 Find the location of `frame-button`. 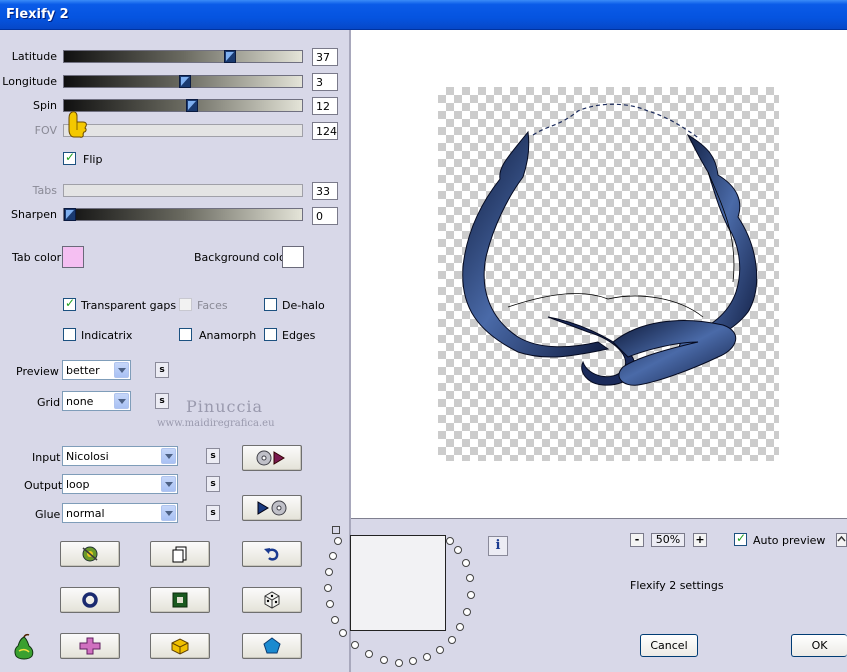

frame-button is located at coordinates (180, 600).